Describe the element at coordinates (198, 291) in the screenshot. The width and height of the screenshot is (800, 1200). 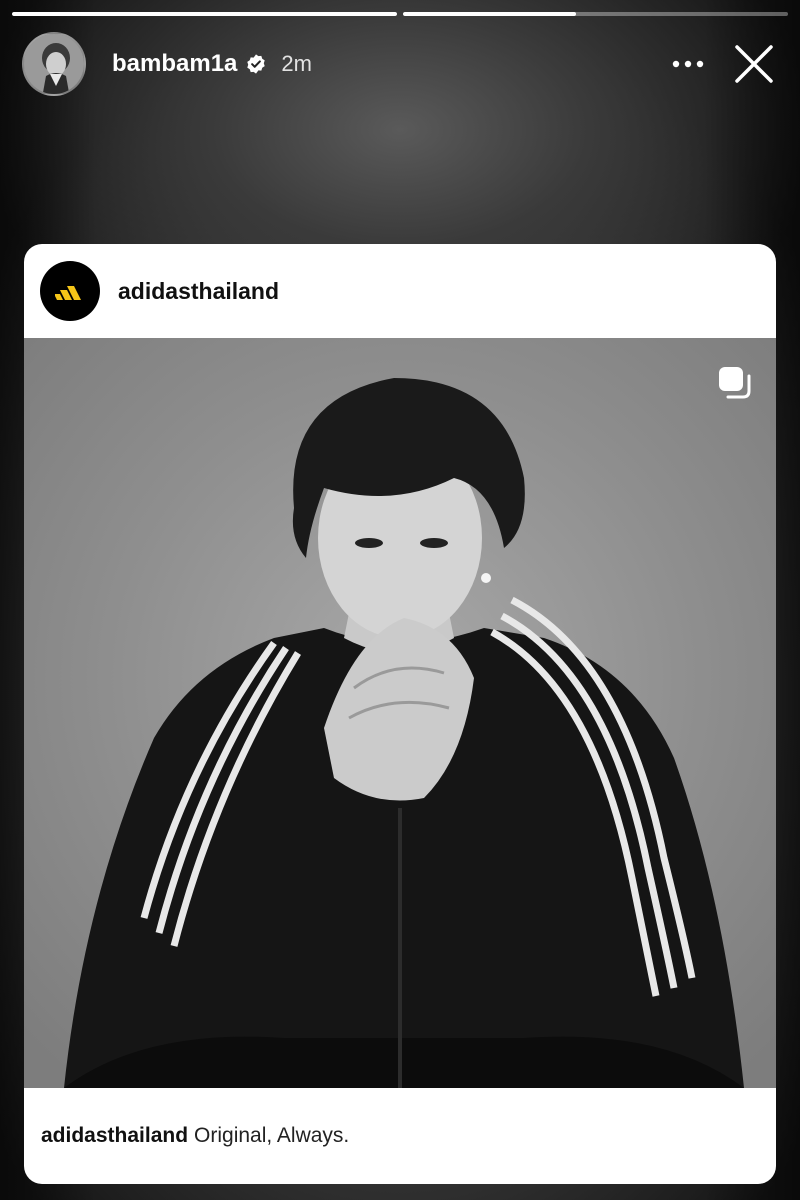
I see `shared-post-account: adidasthailand` at that location.